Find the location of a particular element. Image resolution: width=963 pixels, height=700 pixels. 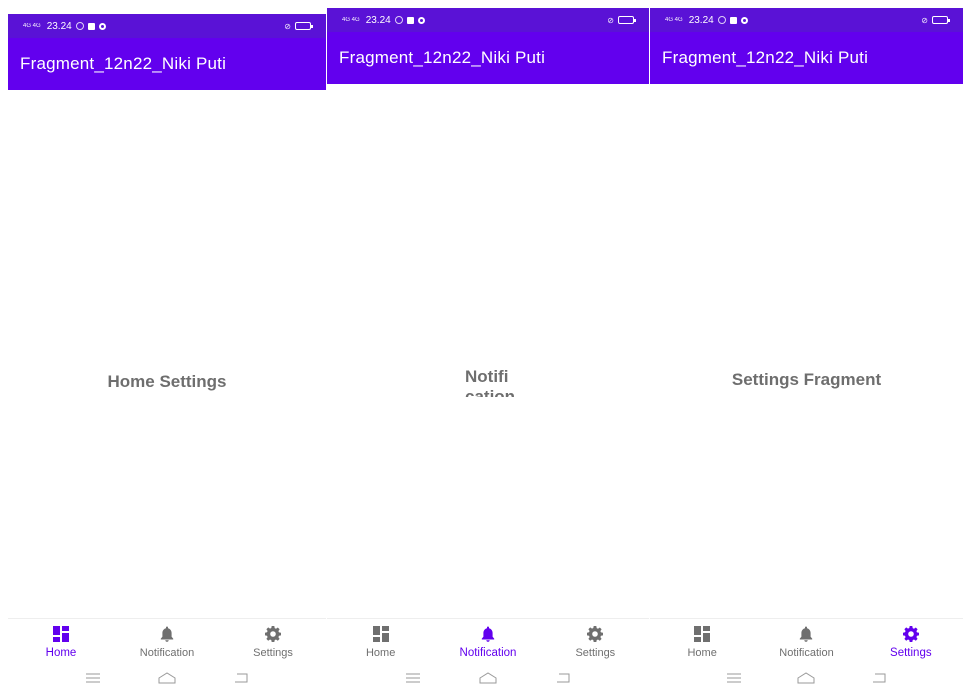

fragment-text: Home Settings is located at coordinates (167, 382).